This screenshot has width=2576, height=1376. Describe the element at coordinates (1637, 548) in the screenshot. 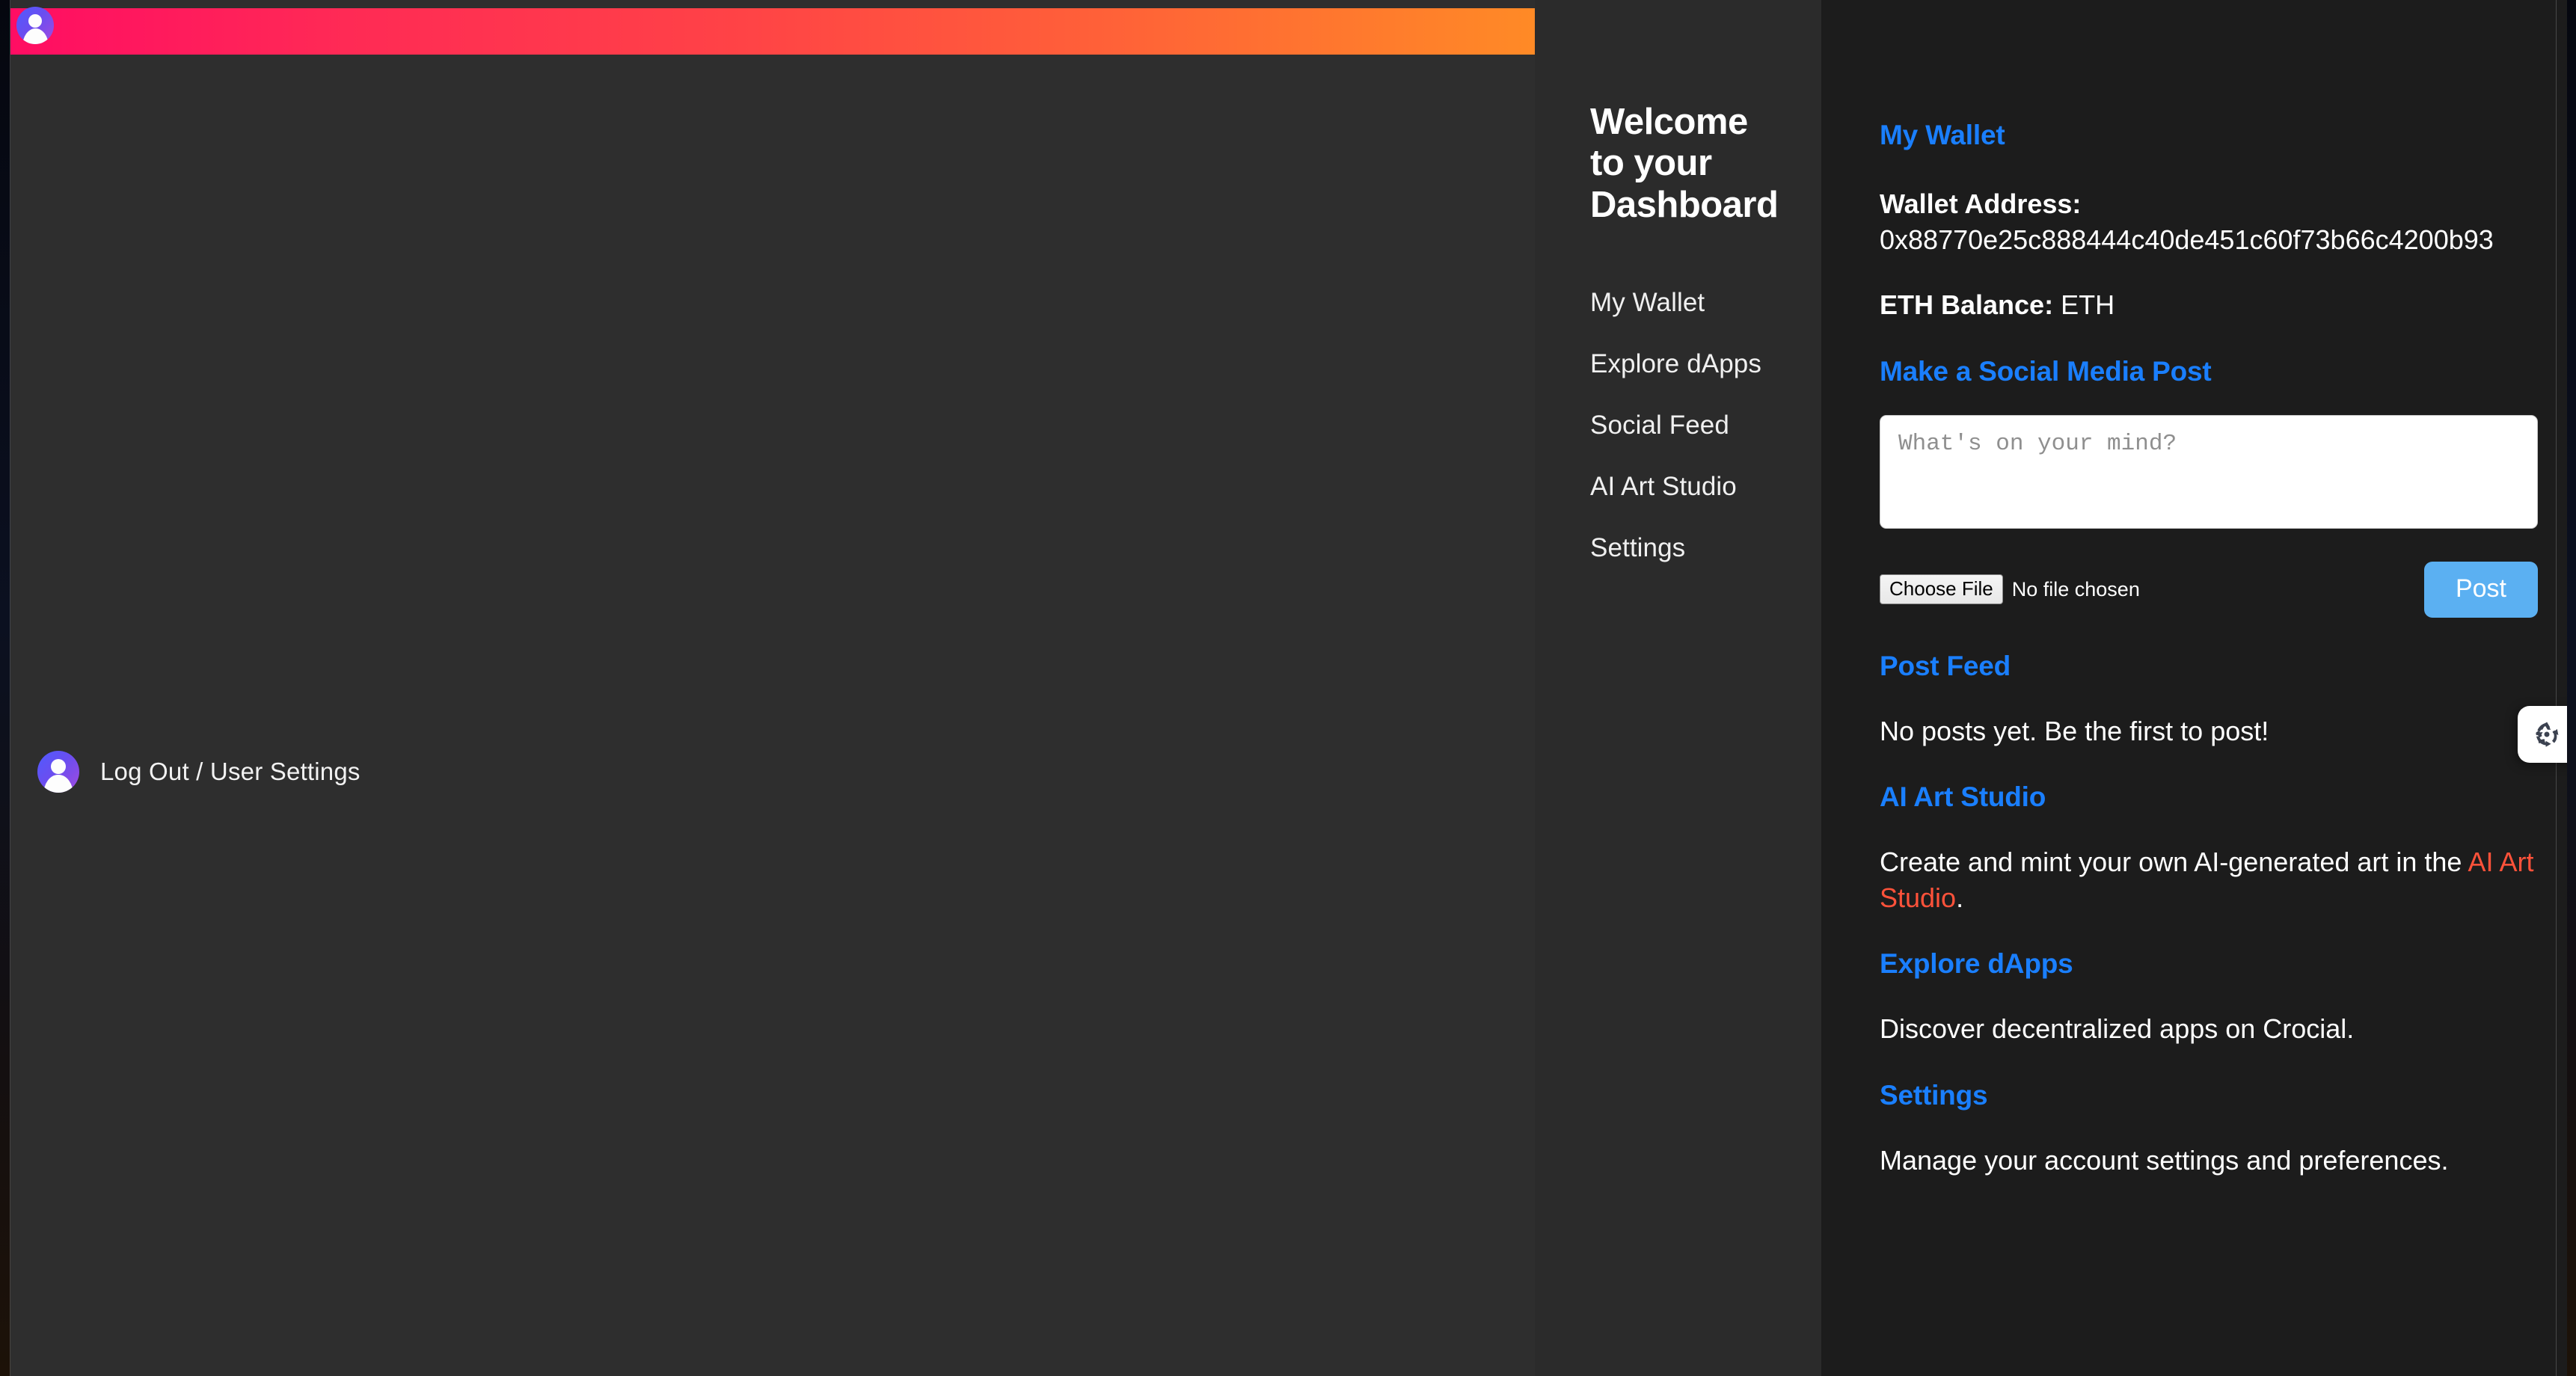

I see `sidebar-item-settings: Settings` at that location.